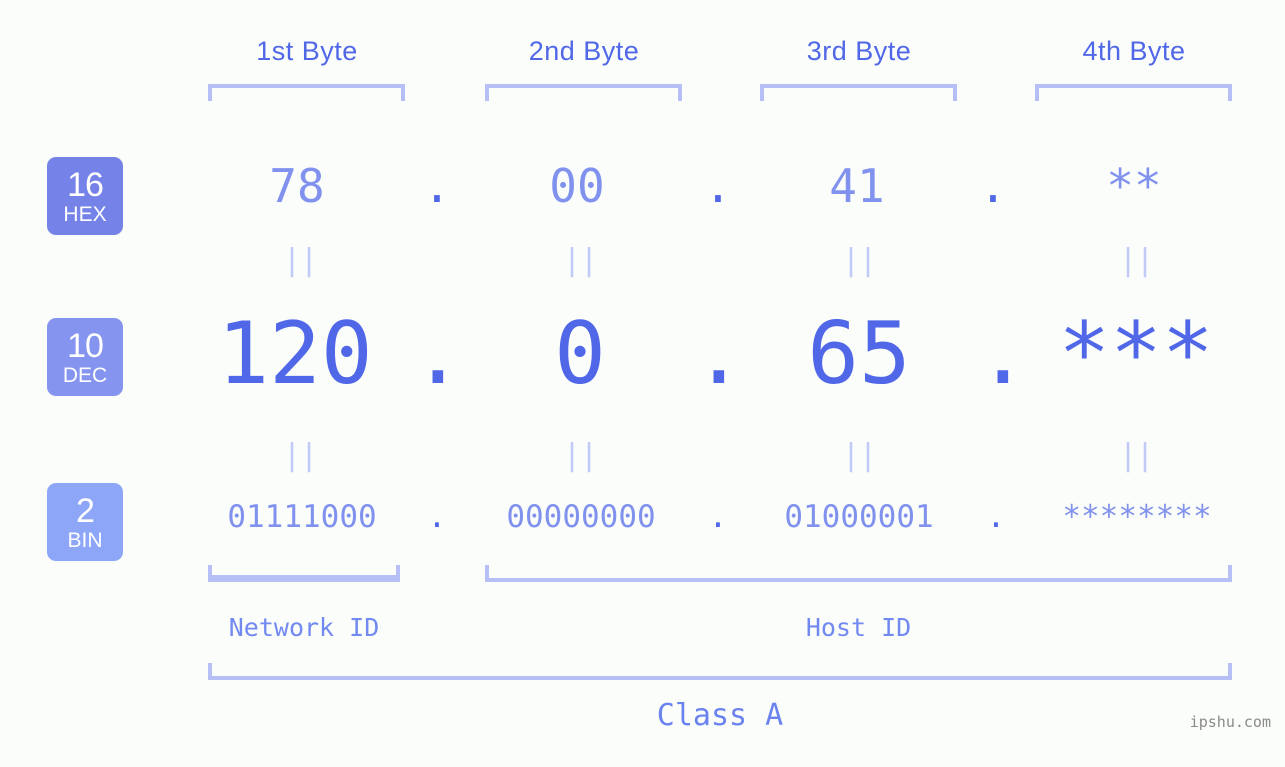 This screenshot has width=1285, height=767. Describe the element at coordinates (300, 455) in the screenshot. I see `equality-mark-5: ||` at that location.